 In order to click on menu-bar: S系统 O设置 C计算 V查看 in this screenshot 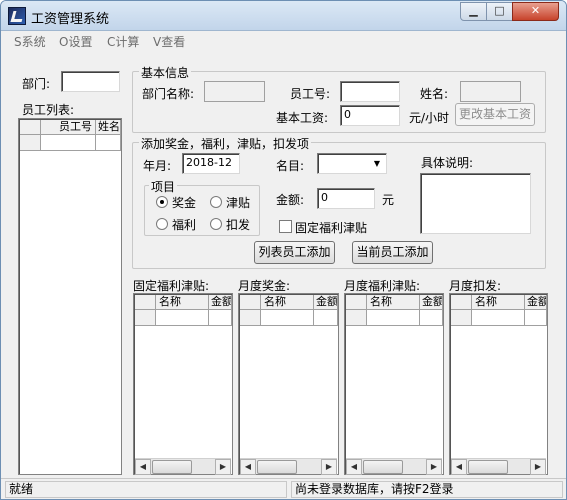, I will do `click(283, 41)`.